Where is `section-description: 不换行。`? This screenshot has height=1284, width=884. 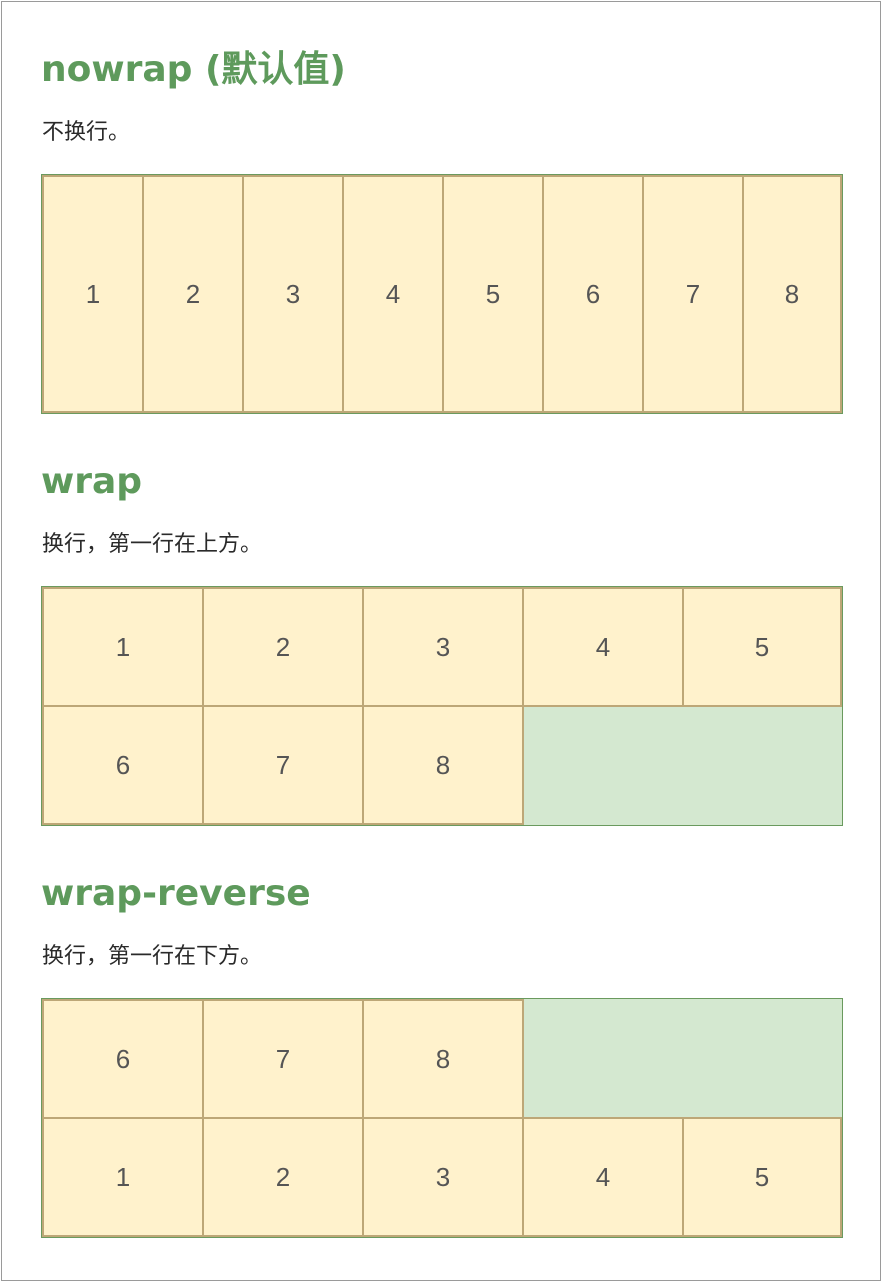 section-description: 不换行。 is located at coordinates (86, 132).